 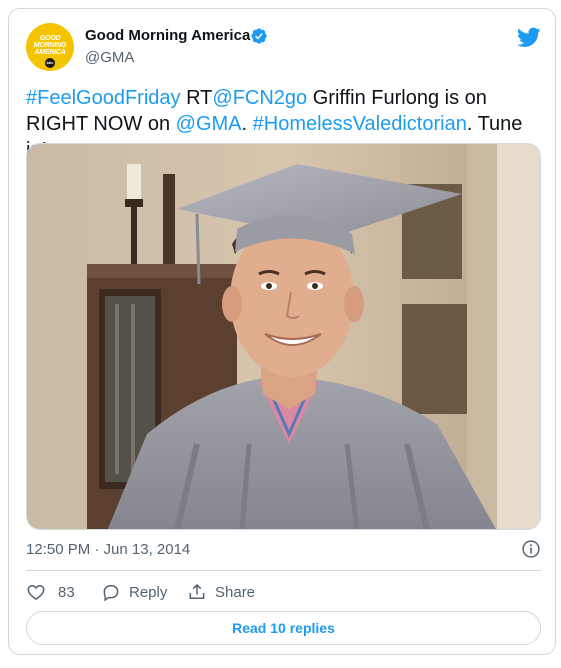 I want to click on reply-button: Reply, so click(x=134, y=592).